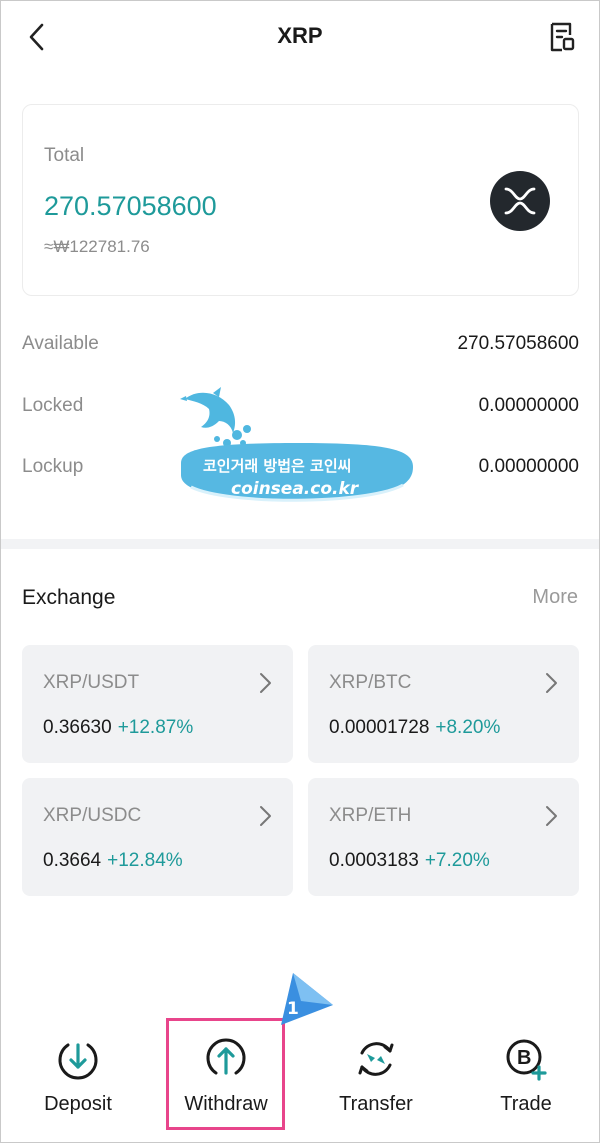  I want to click on pair-quote: 0.0003183 +7.20%, so click(409, 861).